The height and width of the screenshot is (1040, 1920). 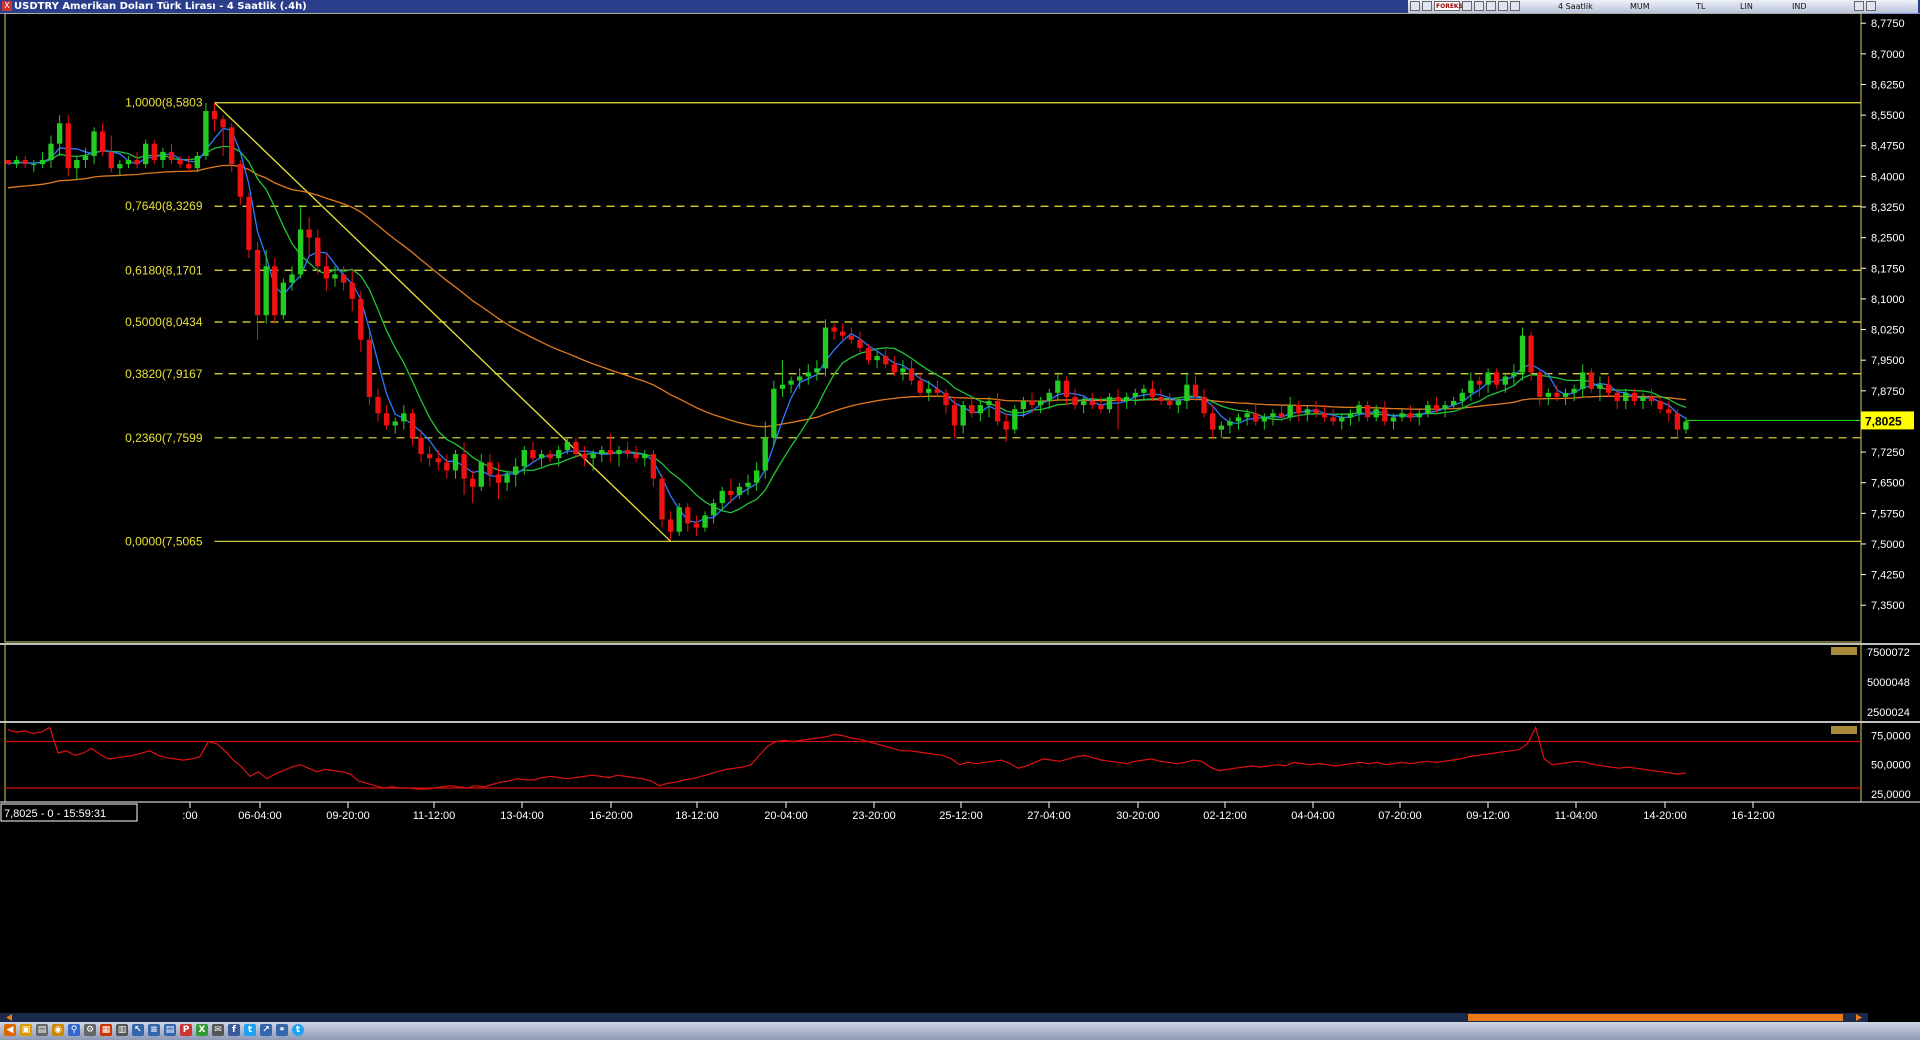 What do you see at coordinates (1479, 6) in the screenshot?
I see `draw-icon` at bounding box center [1479, 6].